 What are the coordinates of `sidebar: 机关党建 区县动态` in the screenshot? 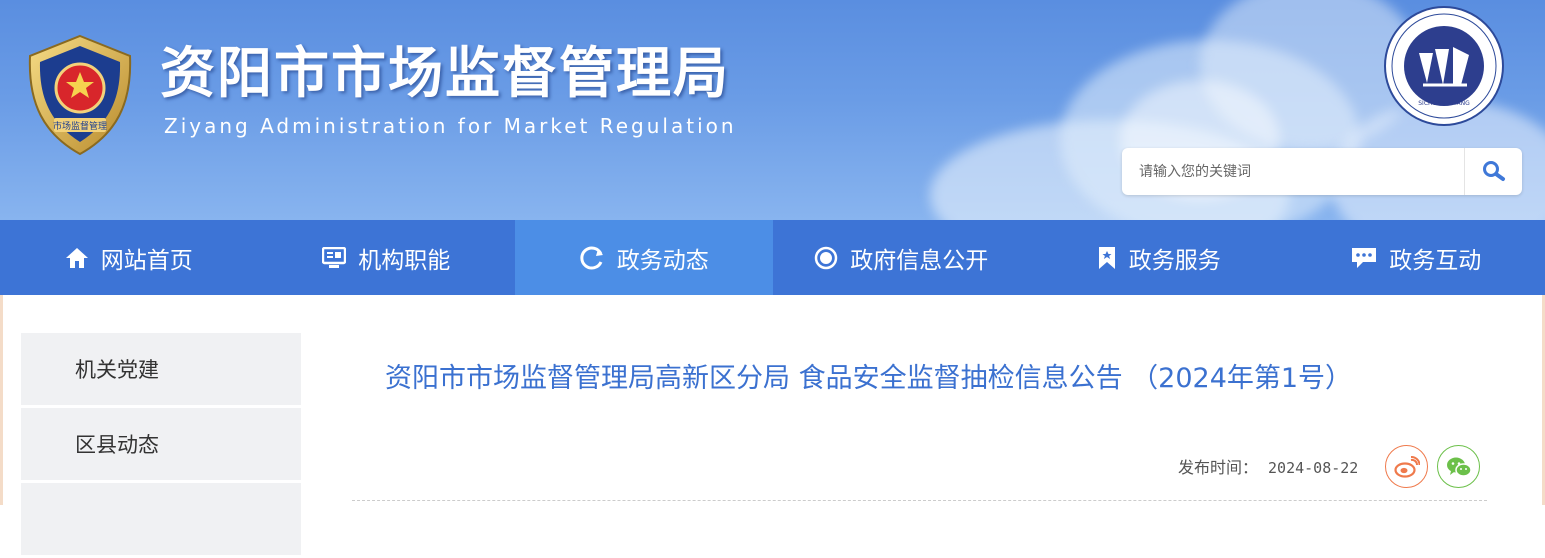 It's located at (161, 445).